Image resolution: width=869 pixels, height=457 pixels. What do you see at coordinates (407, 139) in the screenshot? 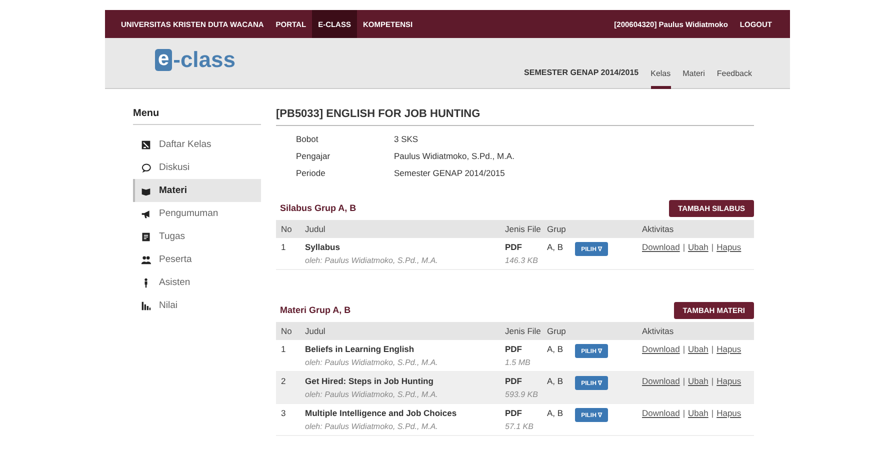
I see `info-value: 3 SKS` at bounding box center [407, 139].